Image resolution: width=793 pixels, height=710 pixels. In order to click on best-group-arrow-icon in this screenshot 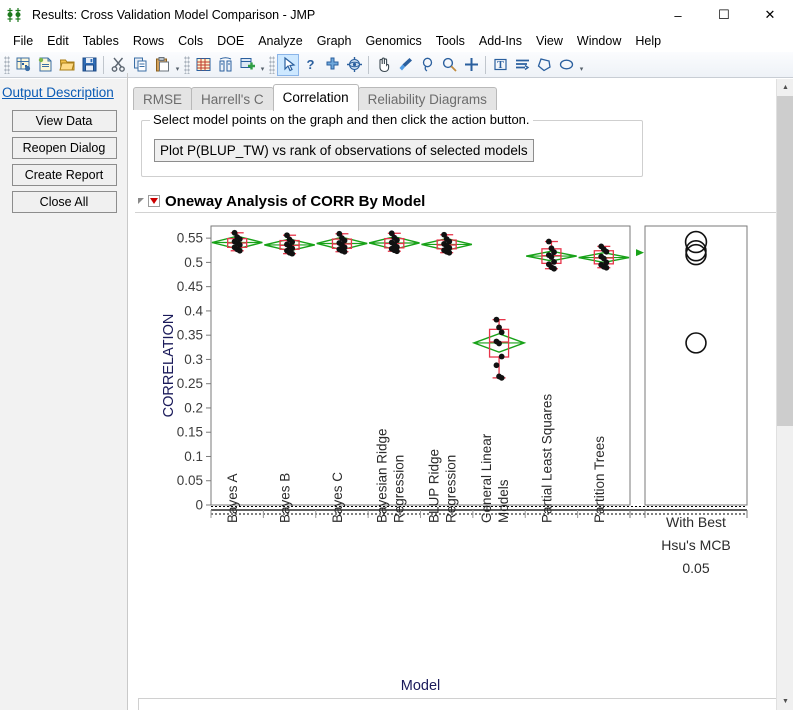, I will do `click(640, 253)`.